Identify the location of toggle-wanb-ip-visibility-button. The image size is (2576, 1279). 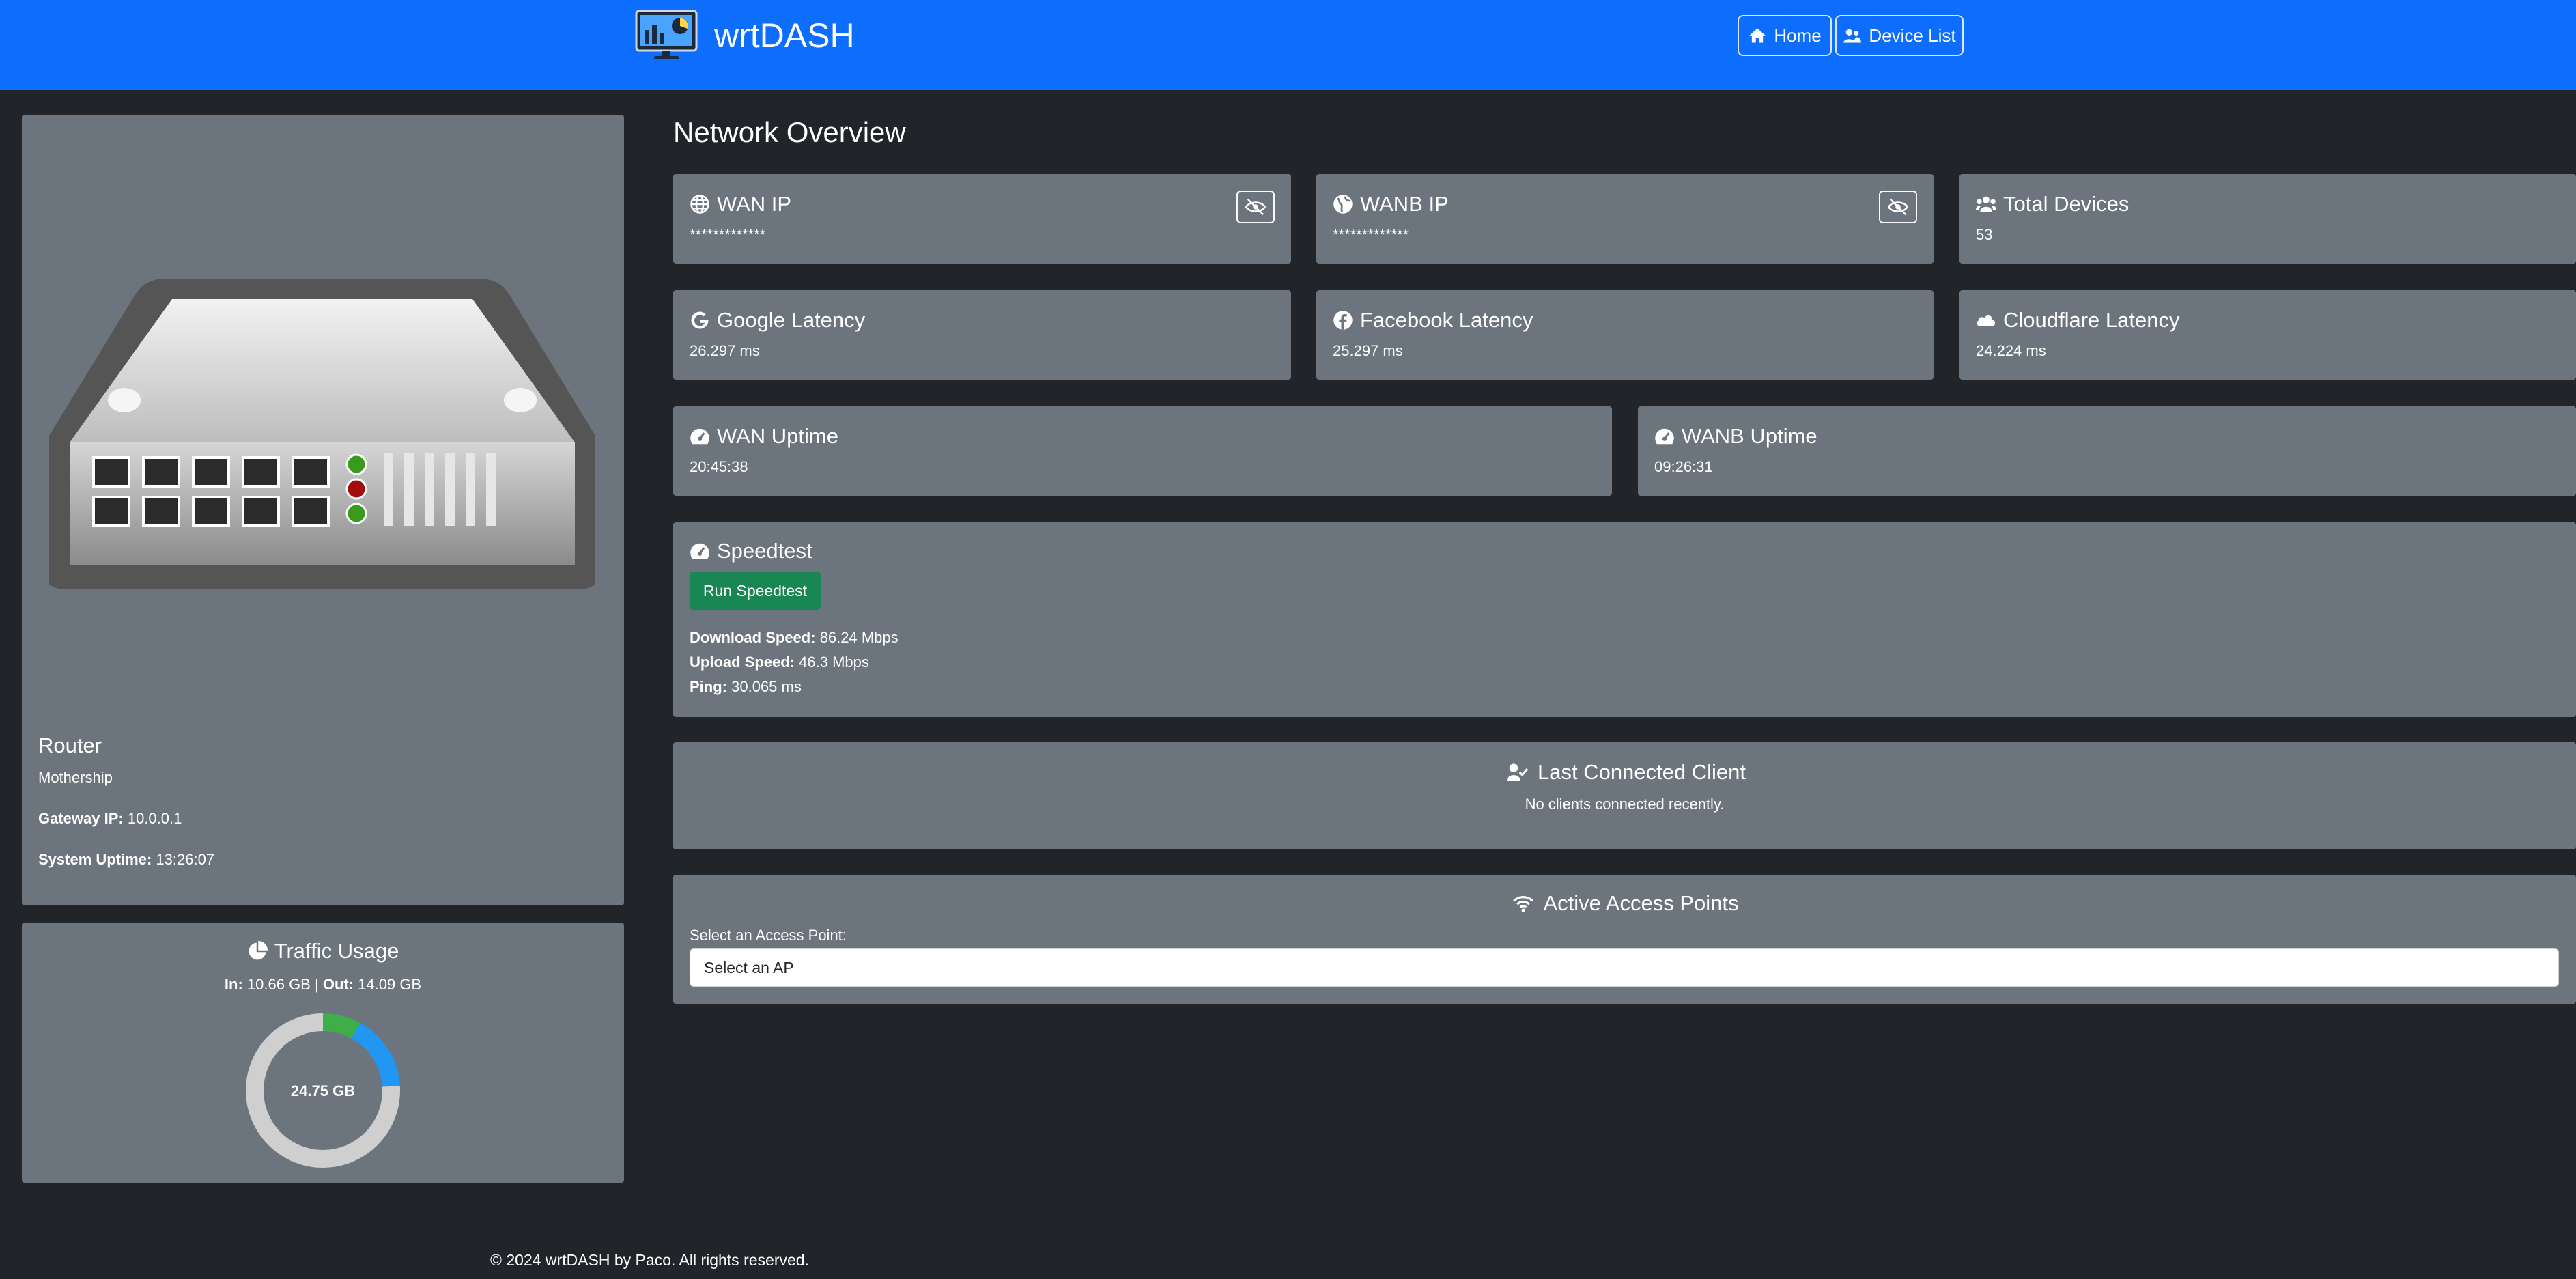
(1898, 207).